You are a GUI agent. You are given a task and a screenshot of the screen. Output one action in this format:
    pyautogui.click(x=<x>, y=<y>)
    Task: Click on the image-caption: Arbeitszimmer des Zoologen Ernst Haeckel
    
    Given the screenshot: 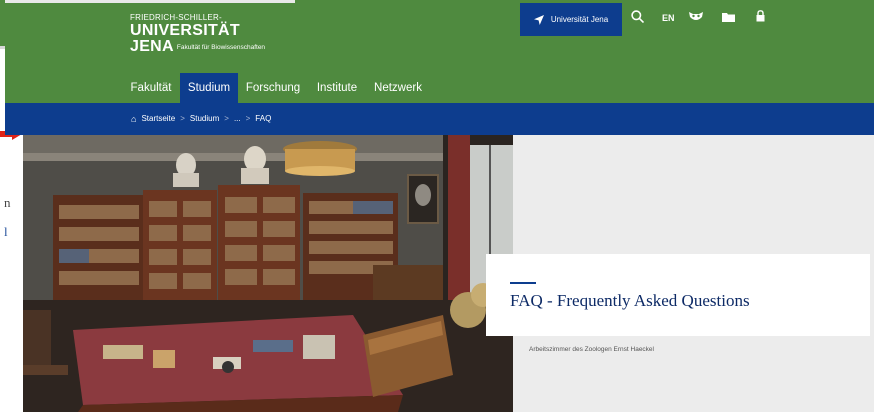 What is the action you would take?
    pyautogui.click(x=591, y=349)
    